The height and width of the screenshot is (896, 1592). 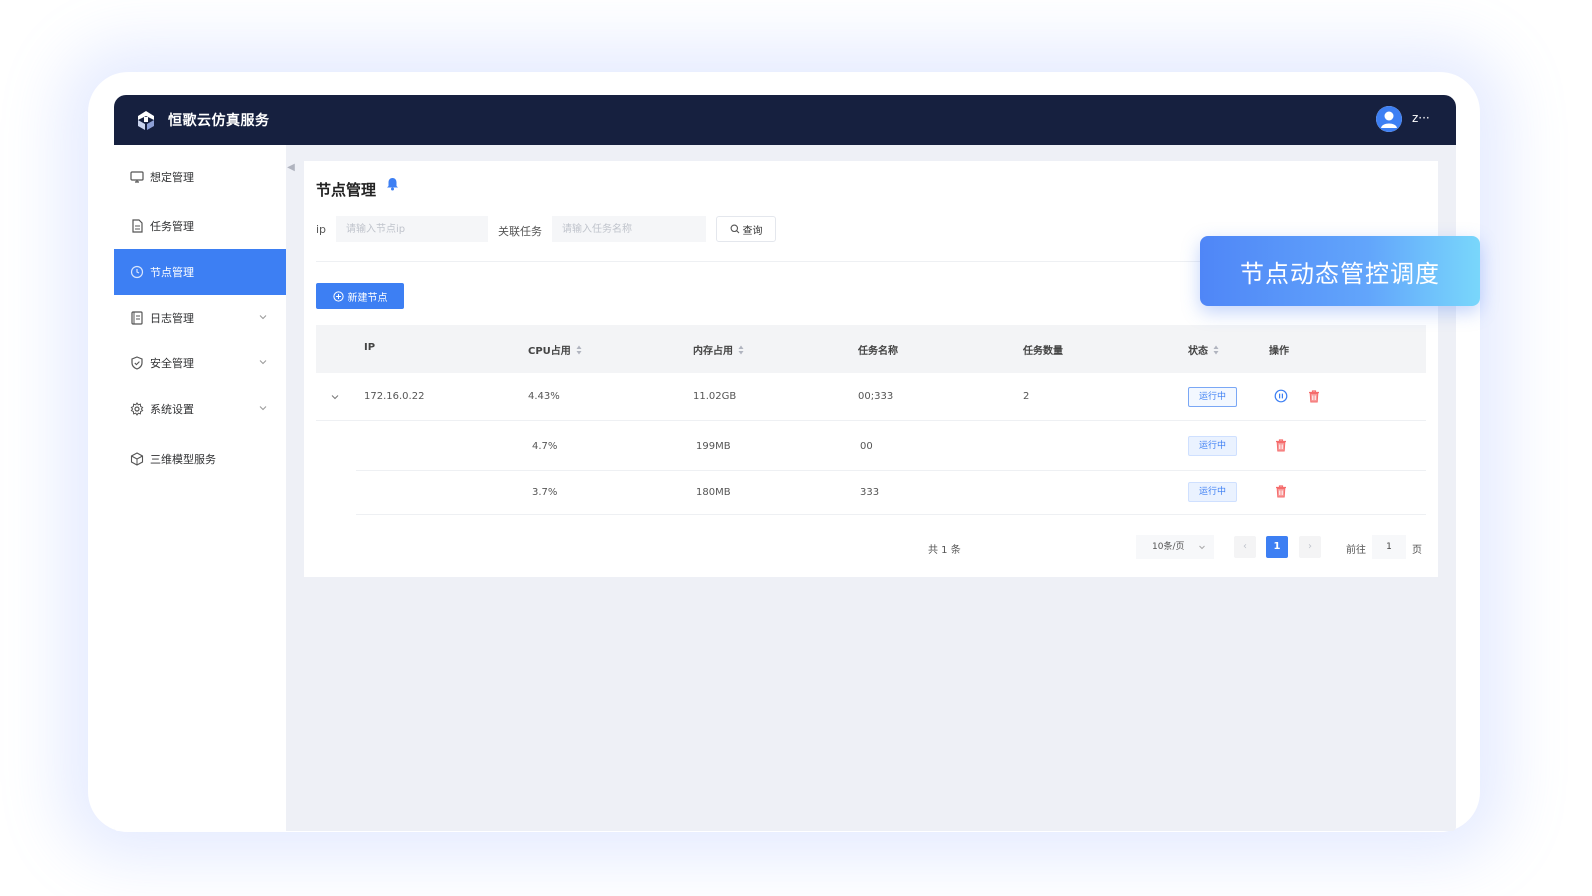 I want to click on page-number-button: 1, so click(x=1277, y=547).